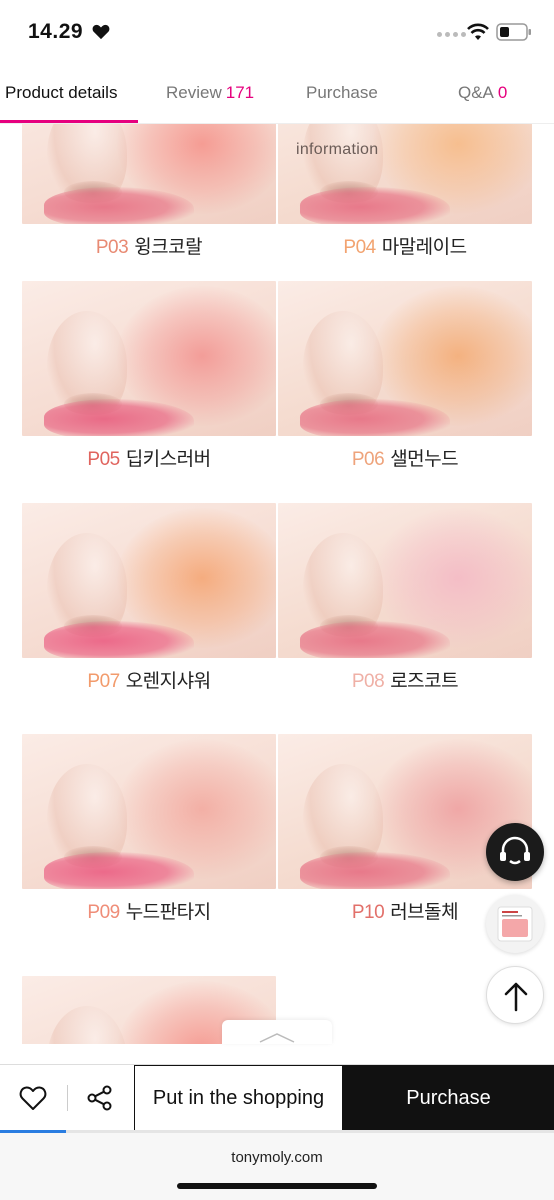 Image resolution: width=554 pixels, height=1200 pixels. Describe the element at coordinates (359, 247) in the screenshot. I see `swatch-code: P04` at that location.